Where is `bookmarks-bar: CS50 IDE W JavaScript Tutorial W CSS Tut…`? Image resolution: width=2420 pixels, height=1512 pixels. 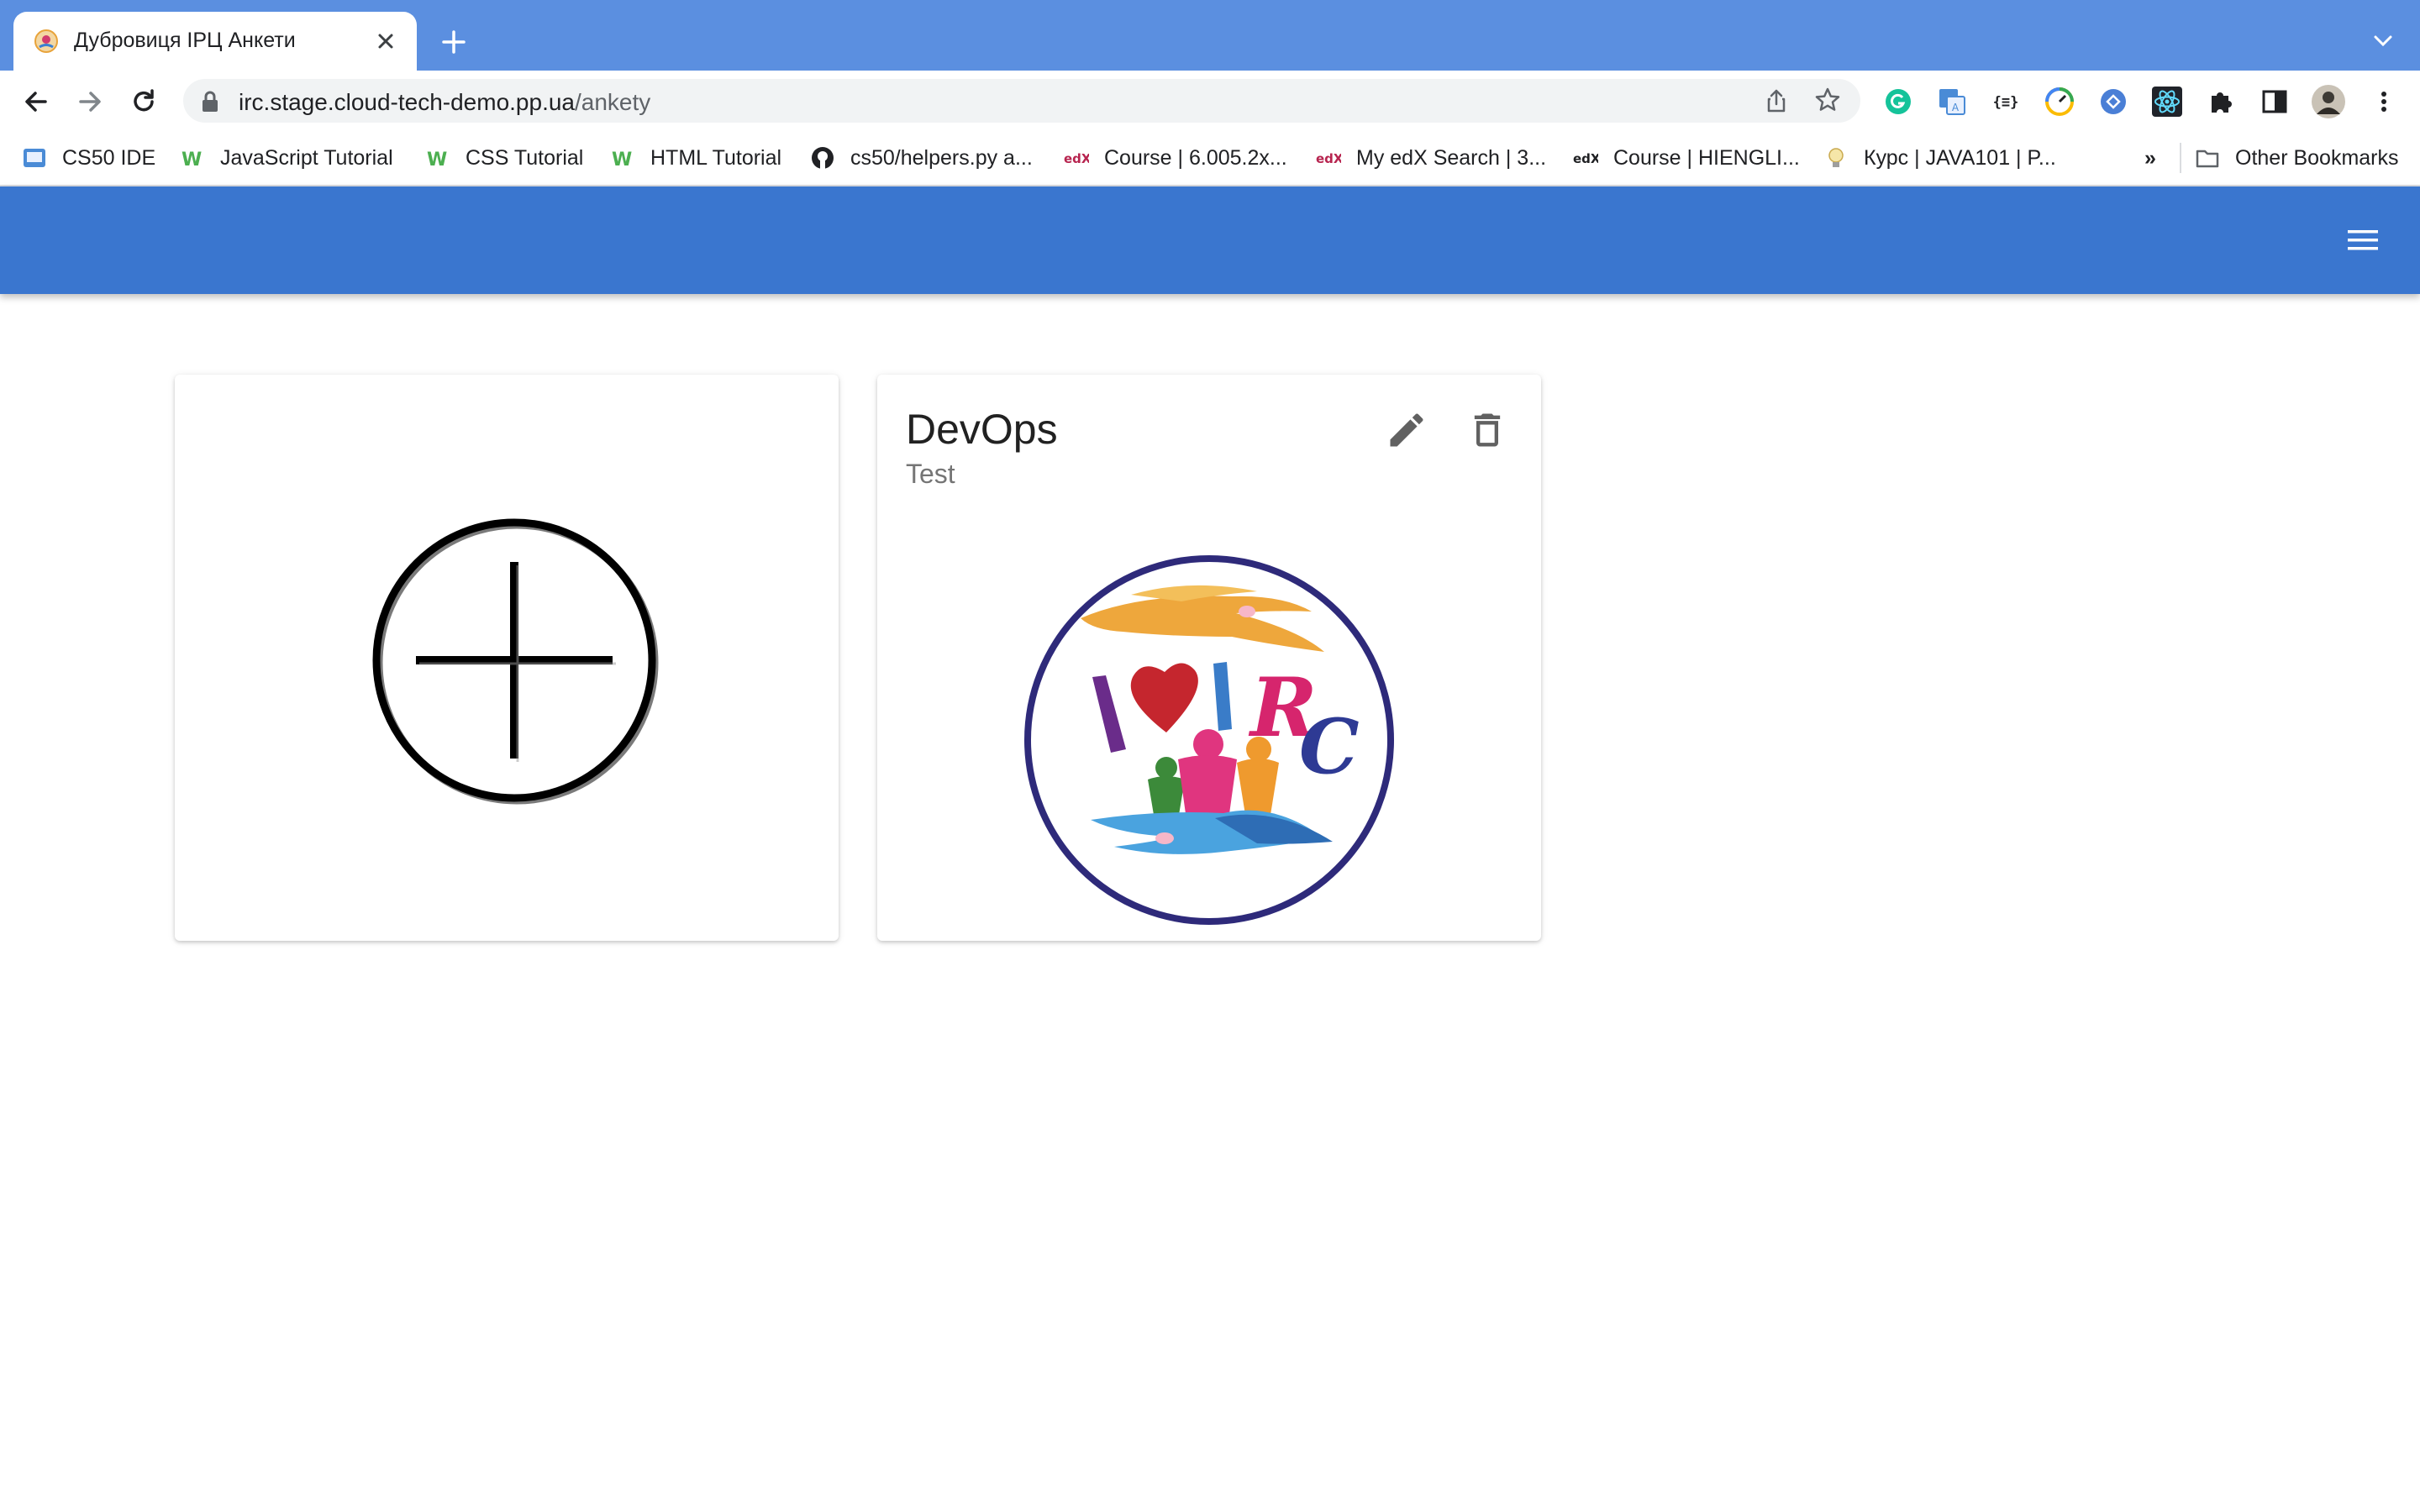
bookmarks-bar: CS50 IDE W JavaScript Tutorial W CSS Tut… is located at coordinates (1210, 158).